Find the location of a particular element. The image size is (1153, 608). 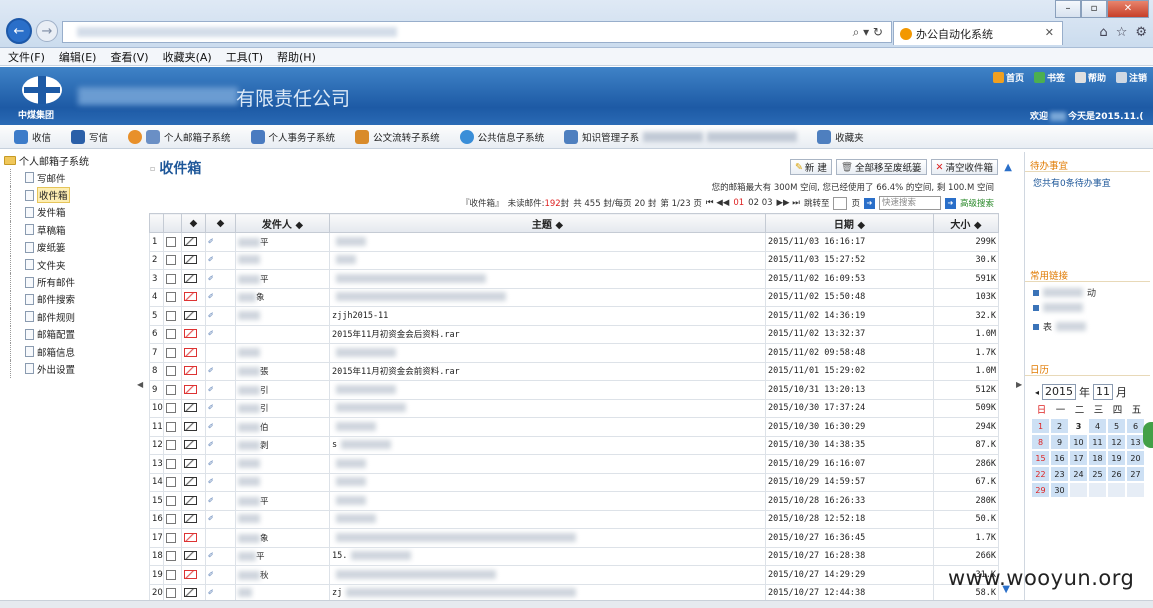

calendar-month-input: 11 is located at coordinates (1103, 392).